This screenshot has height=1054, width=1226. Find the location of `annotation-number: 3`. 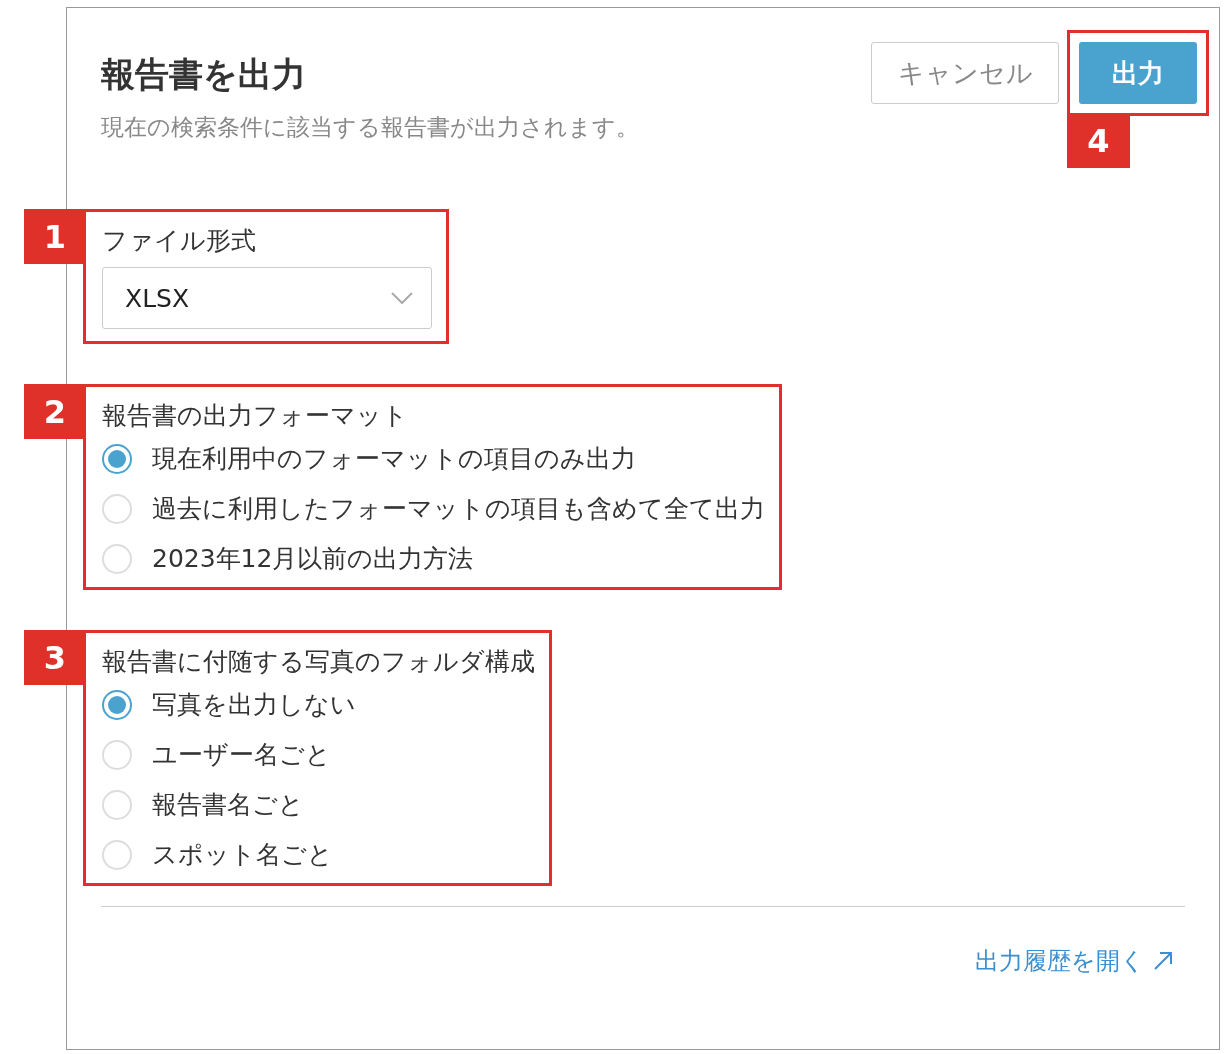

annotation-number: 3 is located at coordinates (55, 657).